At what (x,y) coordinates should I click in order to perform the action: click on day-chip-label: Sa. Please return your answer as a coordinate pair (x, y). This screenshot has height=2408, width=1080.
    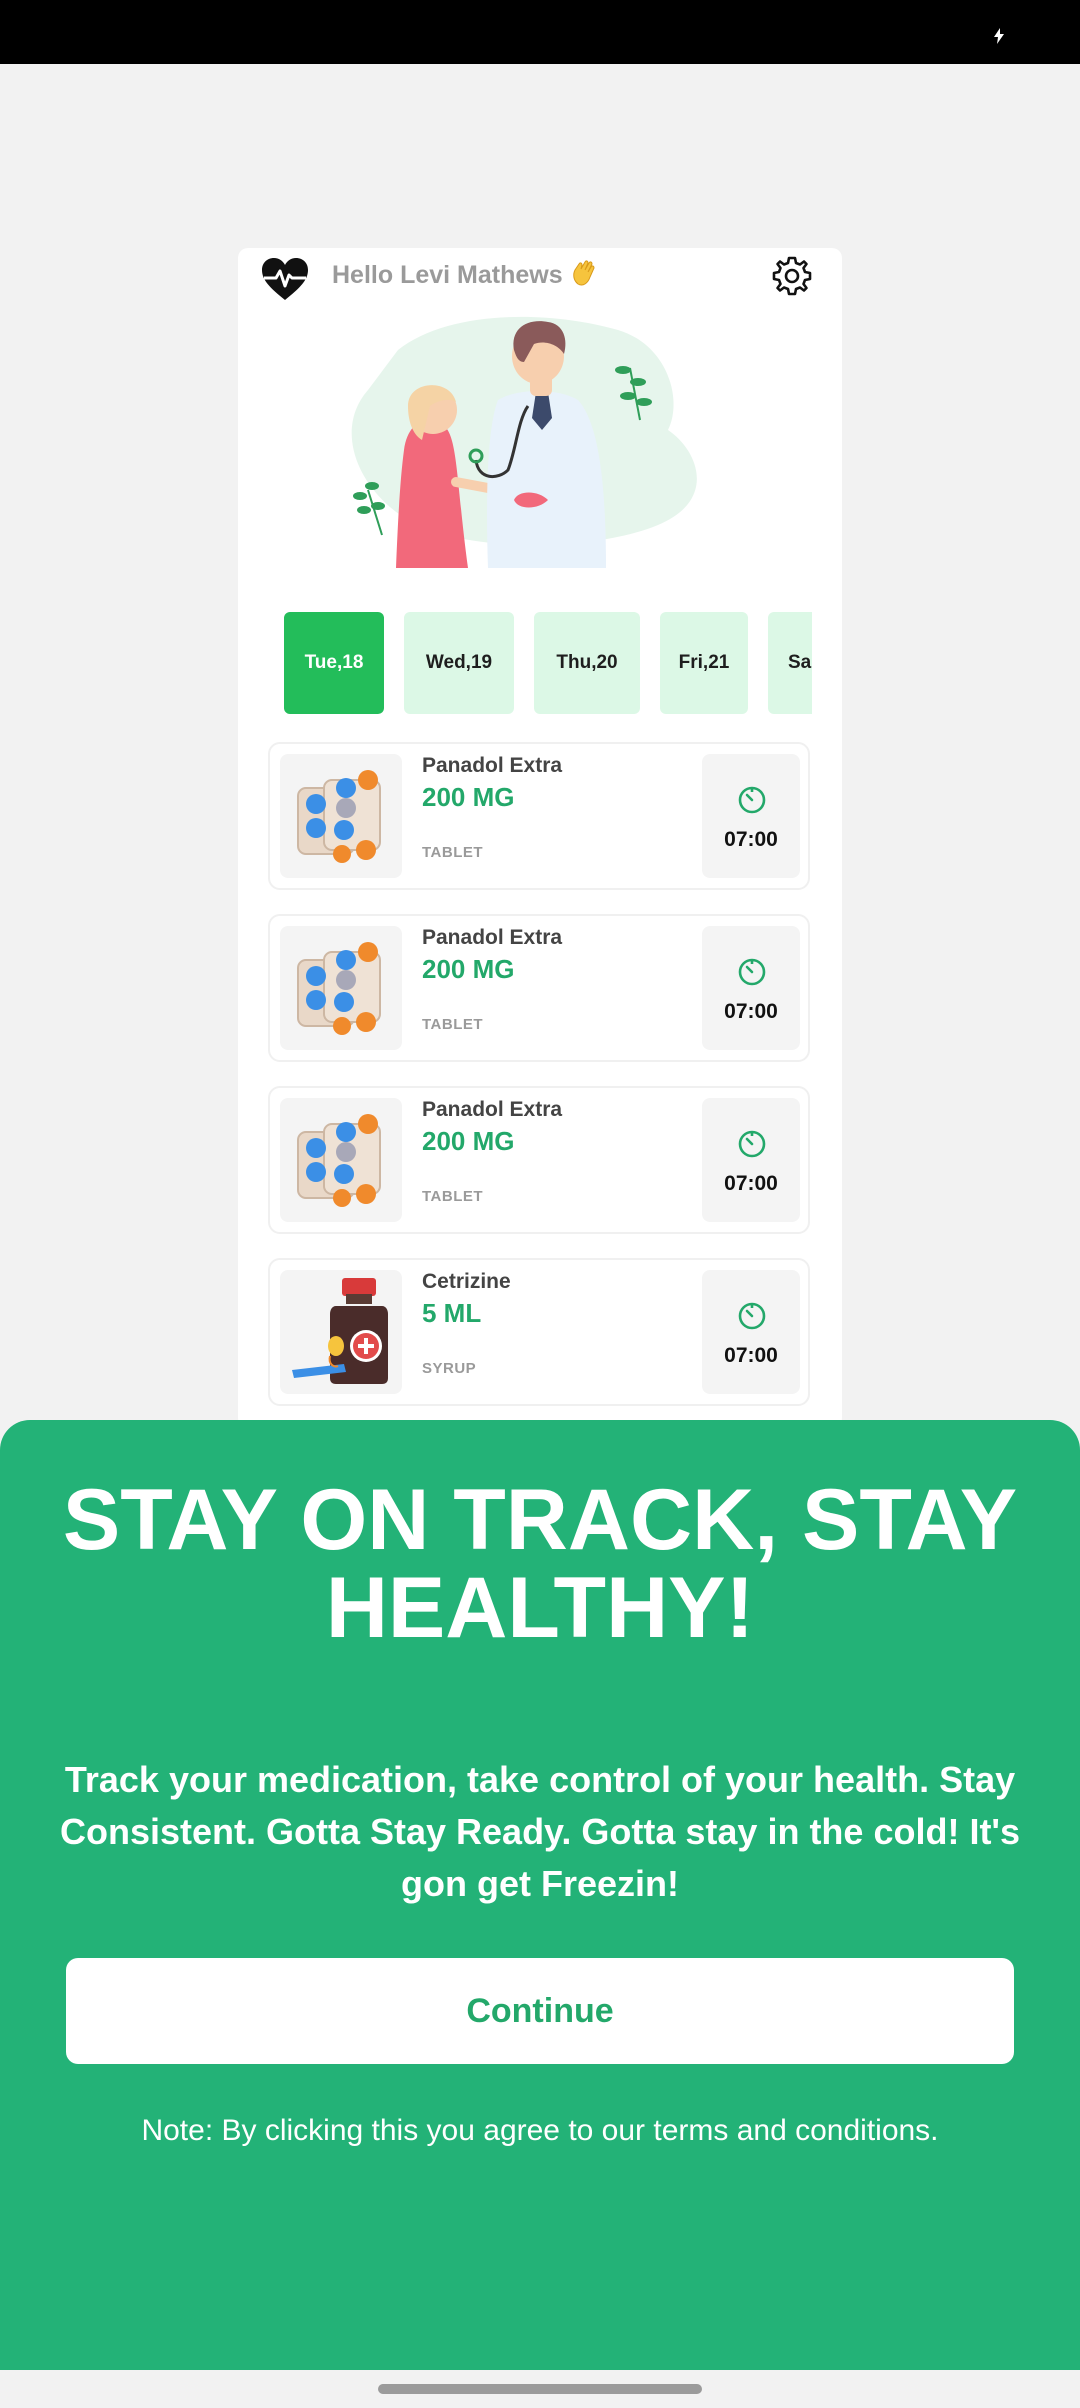
    Looking at the image, I should click on (800, 662).